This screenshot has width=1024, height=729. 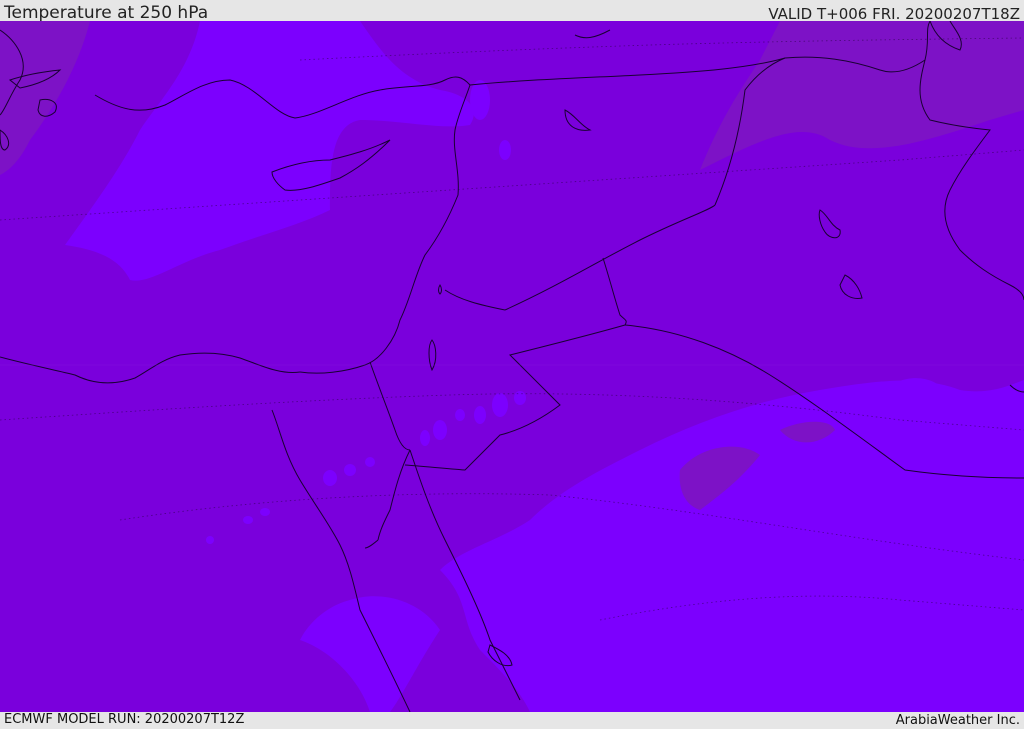 What do you see at coordinates (106, 13) in the screenshot?
I see `map-title: Temperature at 250 hPa` at bounding box center [106, 13].